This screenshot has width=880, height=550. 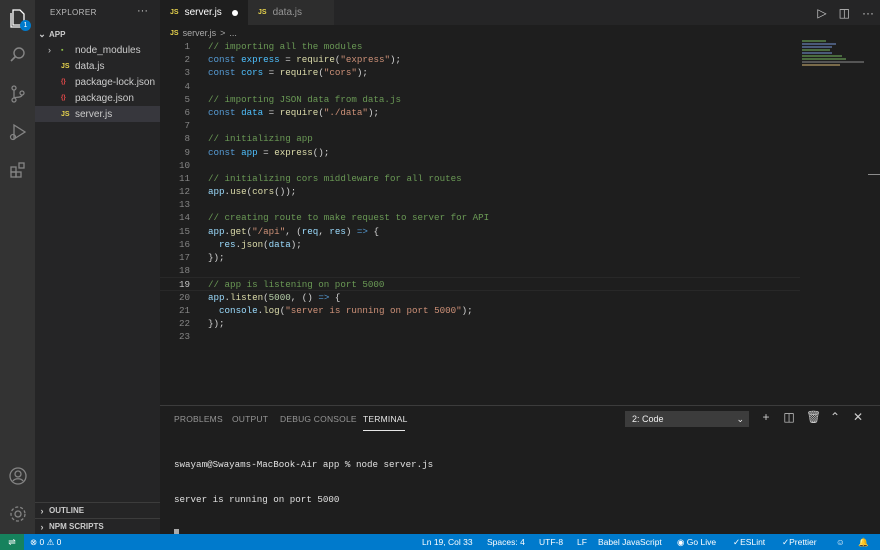 I want to click on cursor-position: Ln 19, Col 33, so click(x=447, y=542).